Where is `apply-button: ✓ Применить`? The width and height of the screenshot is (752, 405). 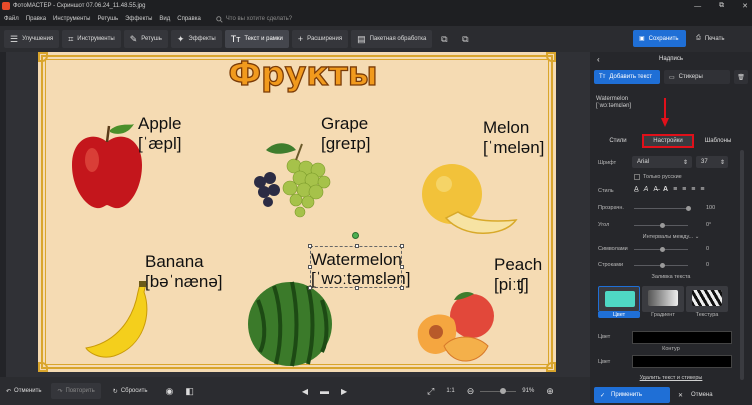
apply-button: ✓ Применить is located at coordinates (632, 395).